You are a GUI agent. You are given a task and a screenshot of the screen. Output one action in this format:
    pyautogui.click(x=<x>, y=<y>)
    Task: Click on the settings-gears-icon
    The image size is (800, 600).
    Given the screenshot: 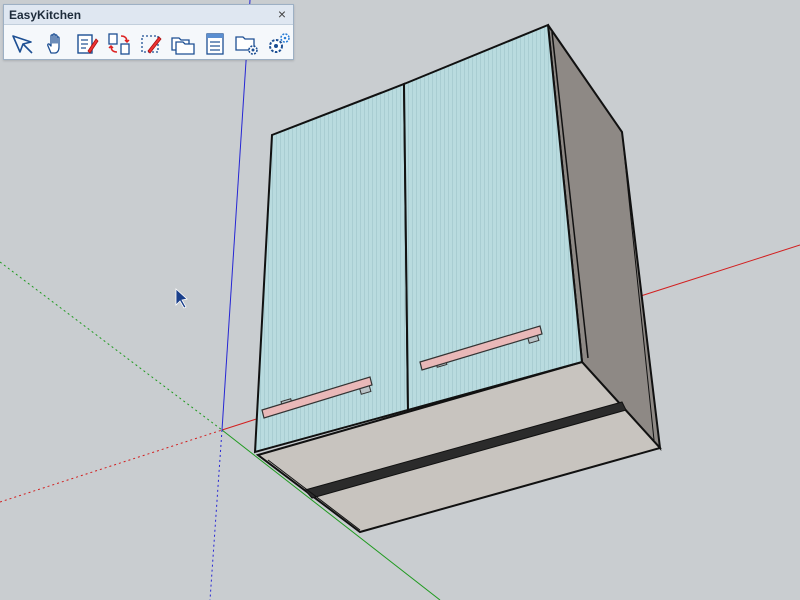 What is the action you would take?
    pyautogui.click(x=279, y=43)
    